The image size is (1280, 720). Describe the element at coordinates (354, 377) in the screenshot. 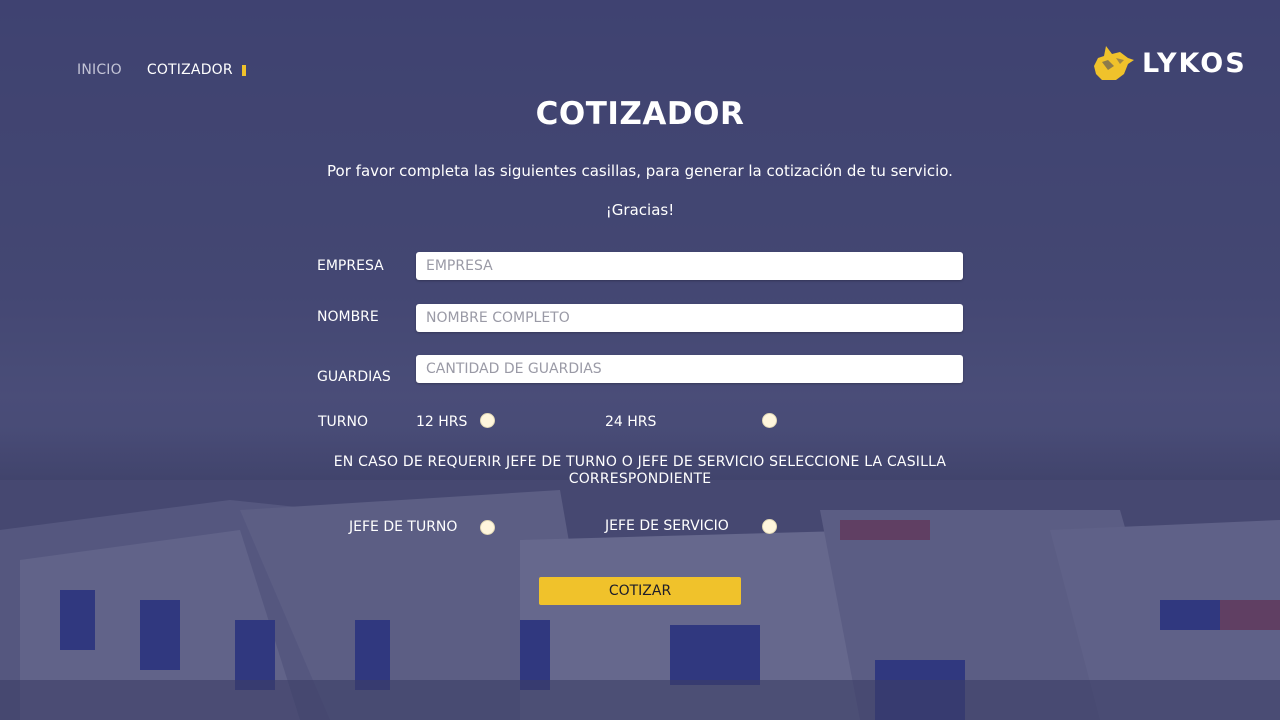

I see `guardias-label: GUARDIAS` at that location.